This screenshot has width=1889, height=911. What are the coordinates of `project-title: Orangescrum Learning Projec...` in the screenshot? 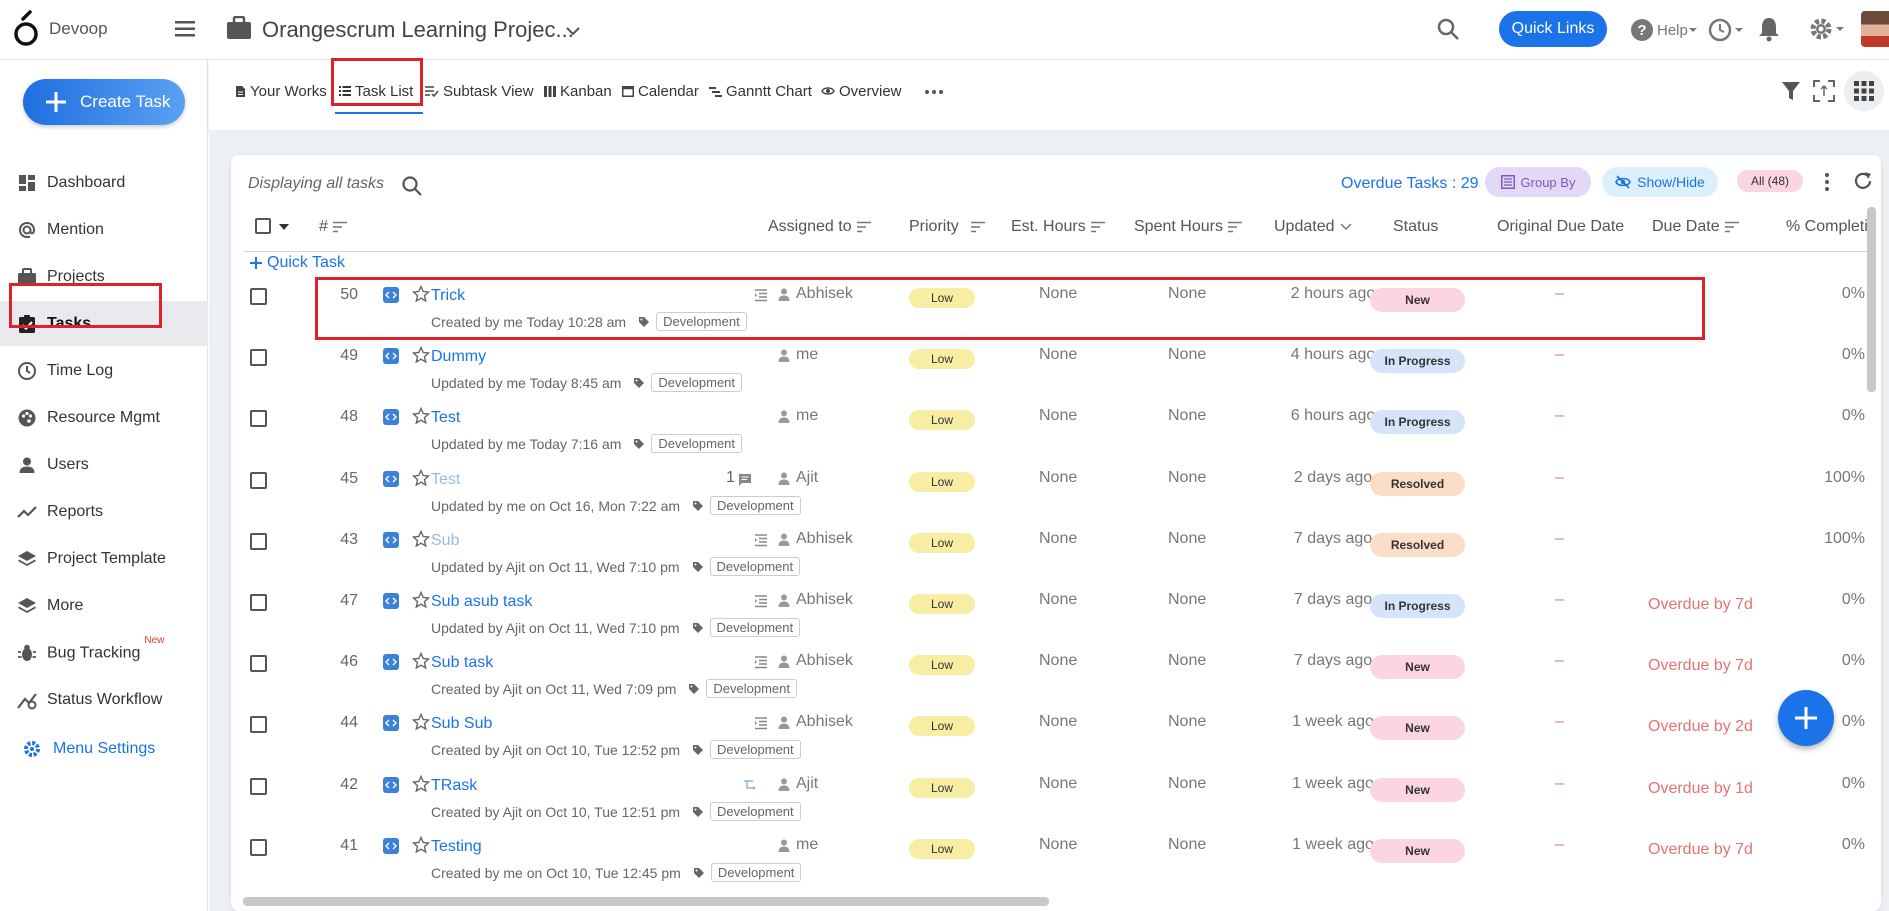 It's located at (418, 30).